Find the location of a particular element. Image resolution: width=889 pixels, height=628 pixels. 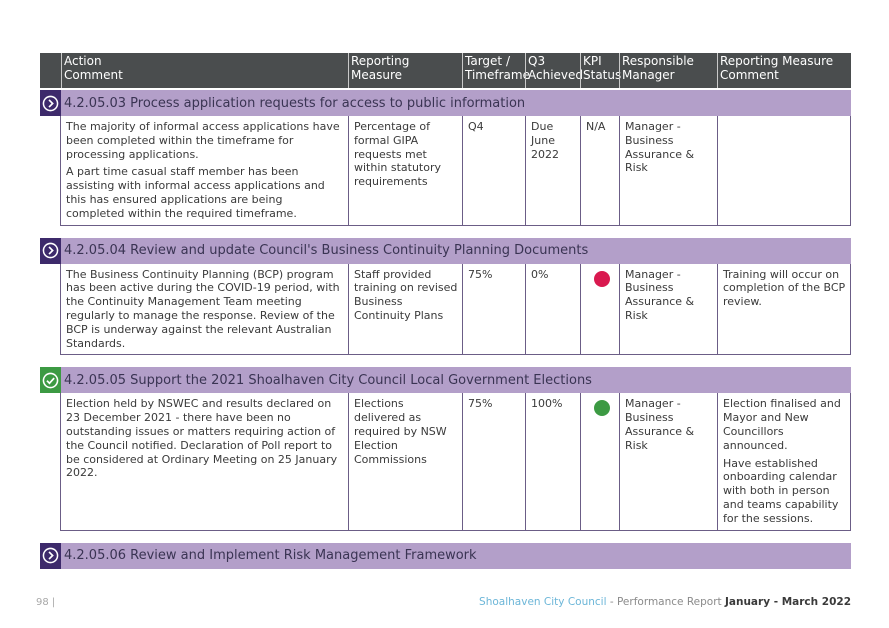

header-responsible-manager: Responsible Manager is located at coordinates (668, 70).